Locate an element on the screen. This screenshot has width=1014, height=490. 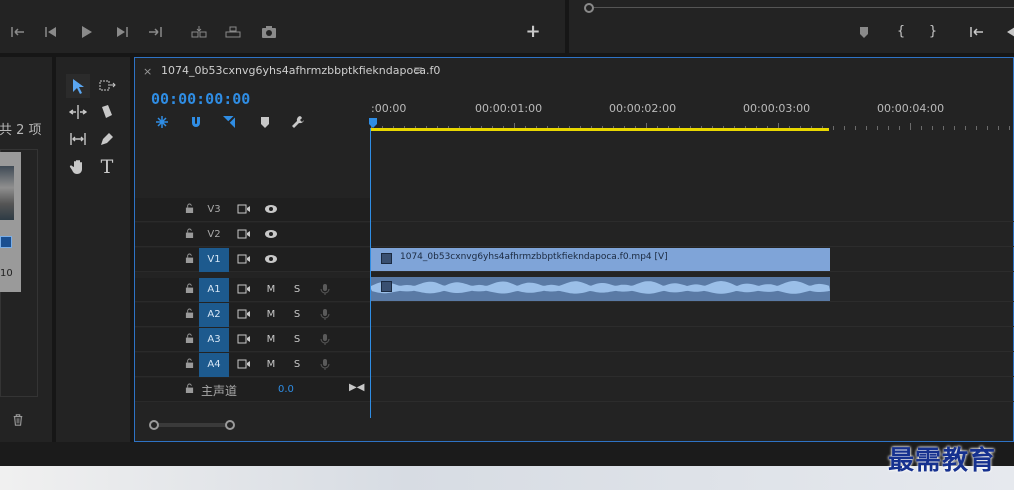
ripple-edit-tool is located at coordinates (78, 112).